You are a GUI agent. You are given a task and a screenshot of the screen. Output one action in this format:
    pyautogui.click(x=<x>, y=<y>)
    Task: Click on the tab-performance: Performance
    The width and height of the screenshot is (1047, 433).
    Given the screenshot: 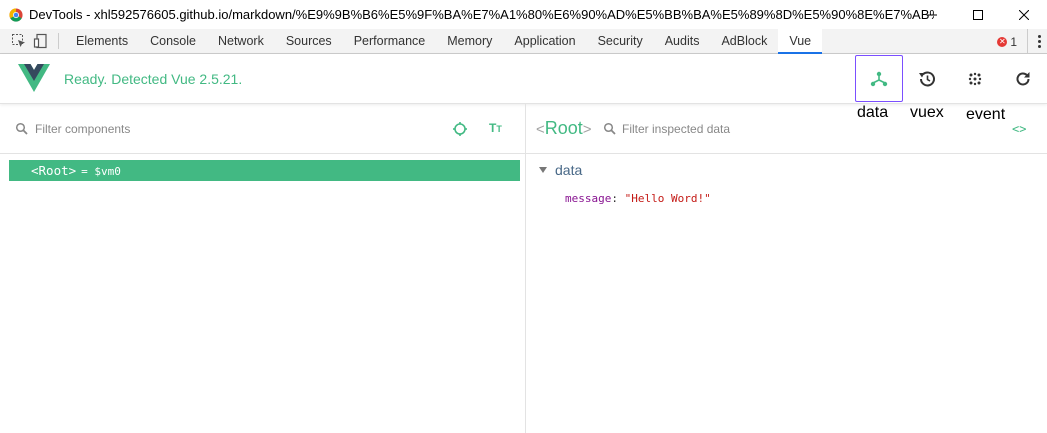 What is the action you would take?
    pyautogui.click(x=390, y=41)
    